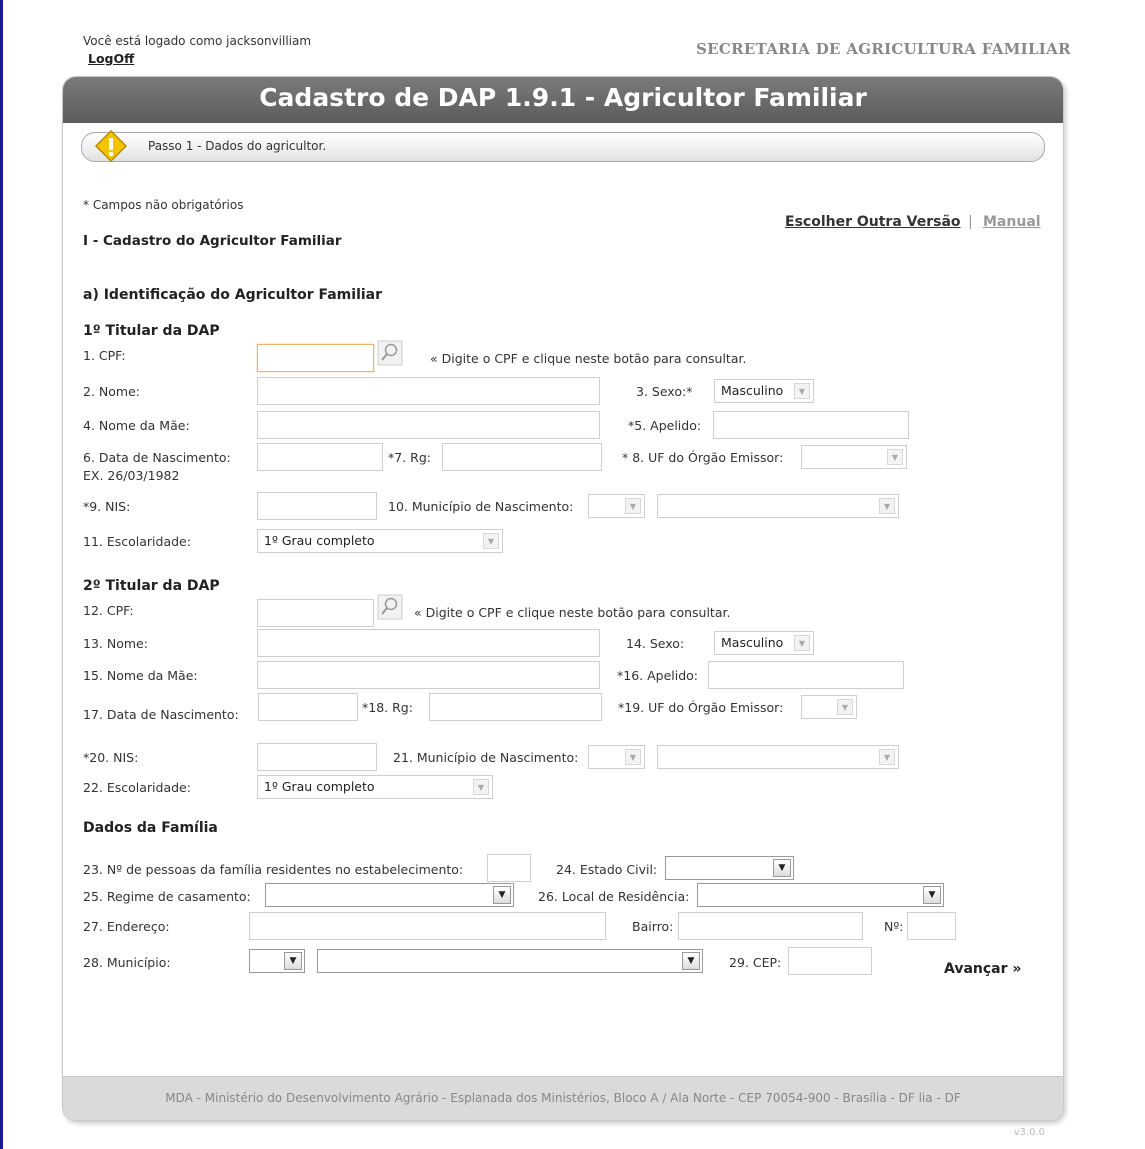 This screenshot has height=1149, width=1145. What do you see at coordinates (481, 506) in the screenshot?
I see `t1-mun-label: 10. Município de Nascimento:` at bounding box center [481, 506].